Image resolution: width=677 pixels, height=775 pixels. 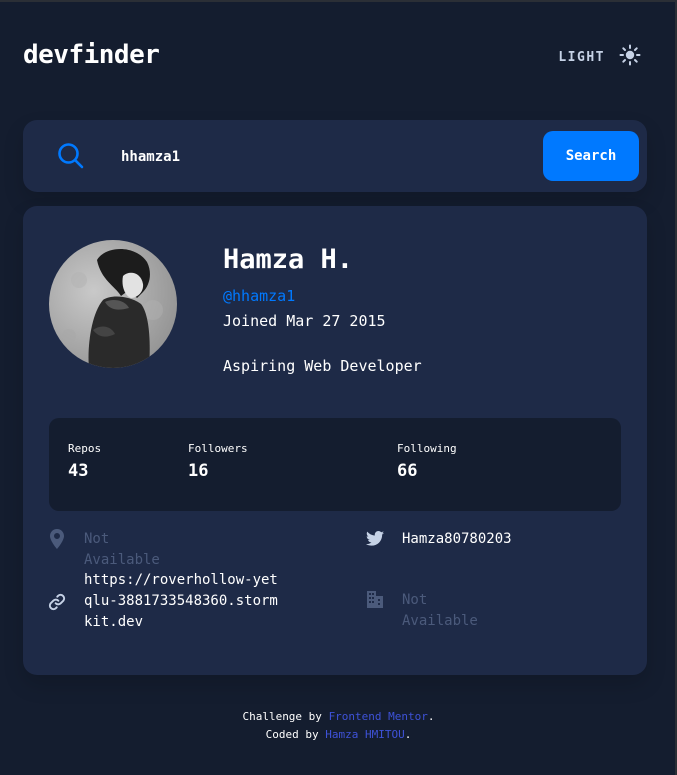 I want to click on link-icon, so click(x=57, y=603).